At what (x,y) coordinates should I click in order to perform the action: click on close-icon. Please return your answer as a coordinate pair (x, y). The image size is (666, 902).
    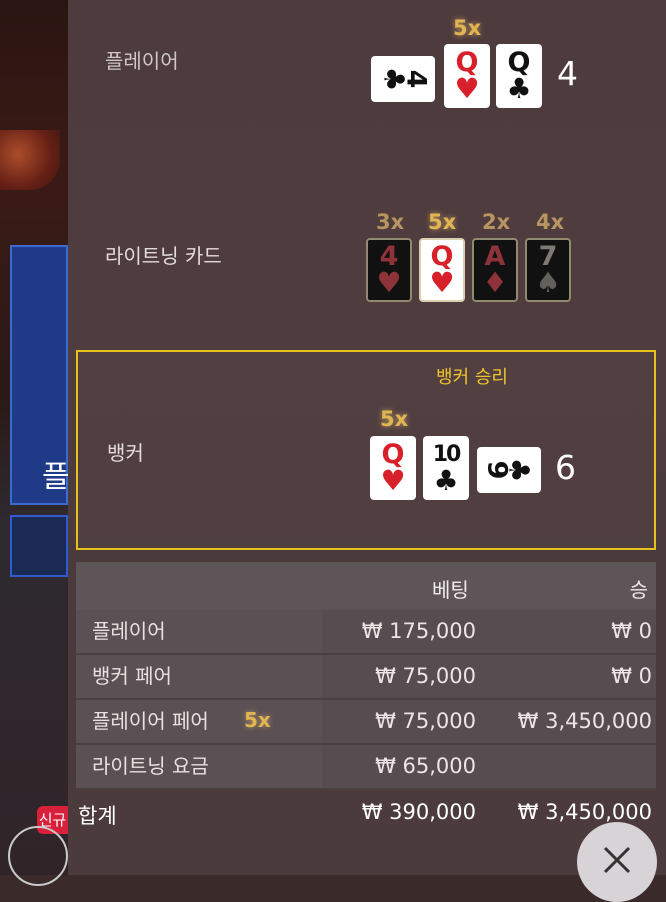
    Looking at the image, I should click on (617, 860).